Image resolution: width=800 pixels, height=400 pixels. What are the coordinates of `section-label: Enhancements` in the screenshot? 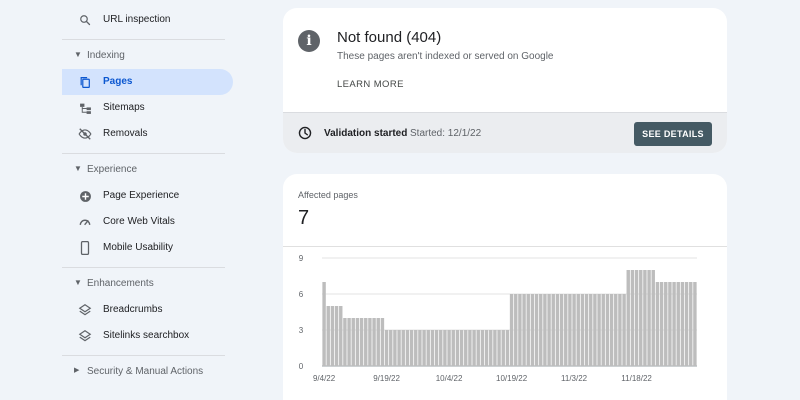 It's located at (120, 283).